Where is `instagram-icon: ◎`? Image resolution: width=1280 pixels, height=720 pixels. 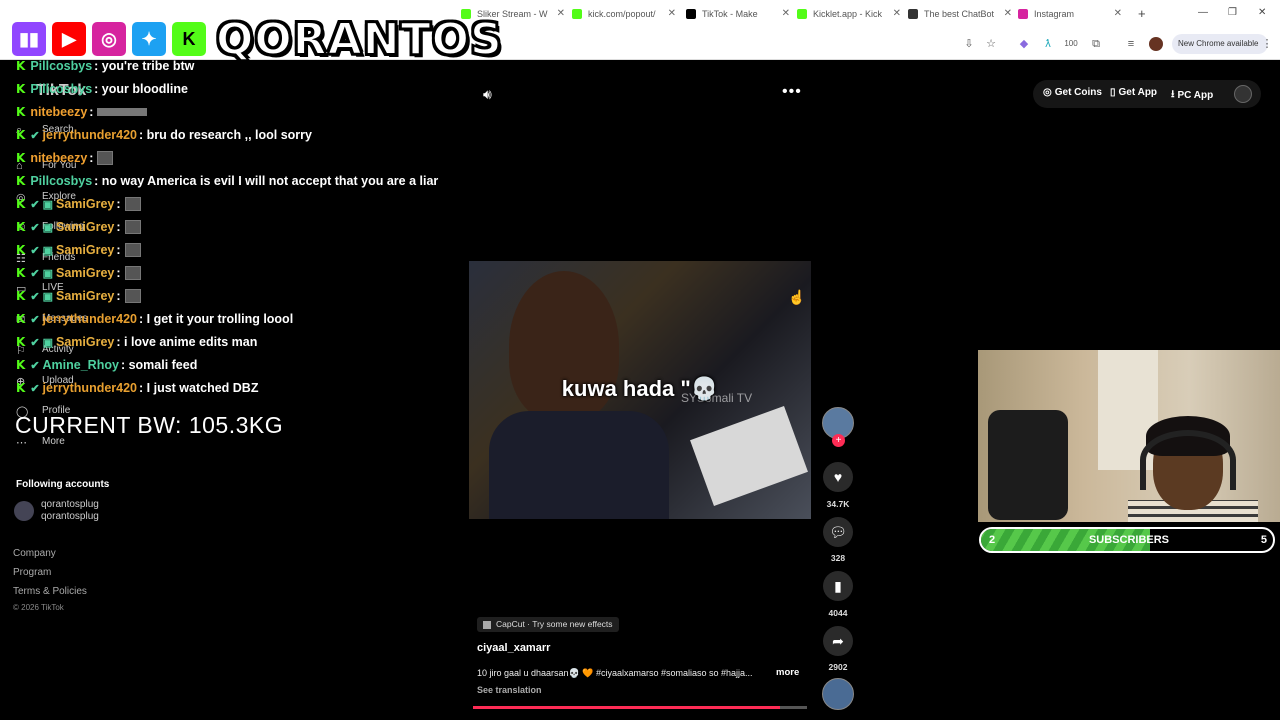 instagram-icon: ◎ is located at coordinates (109, 39).